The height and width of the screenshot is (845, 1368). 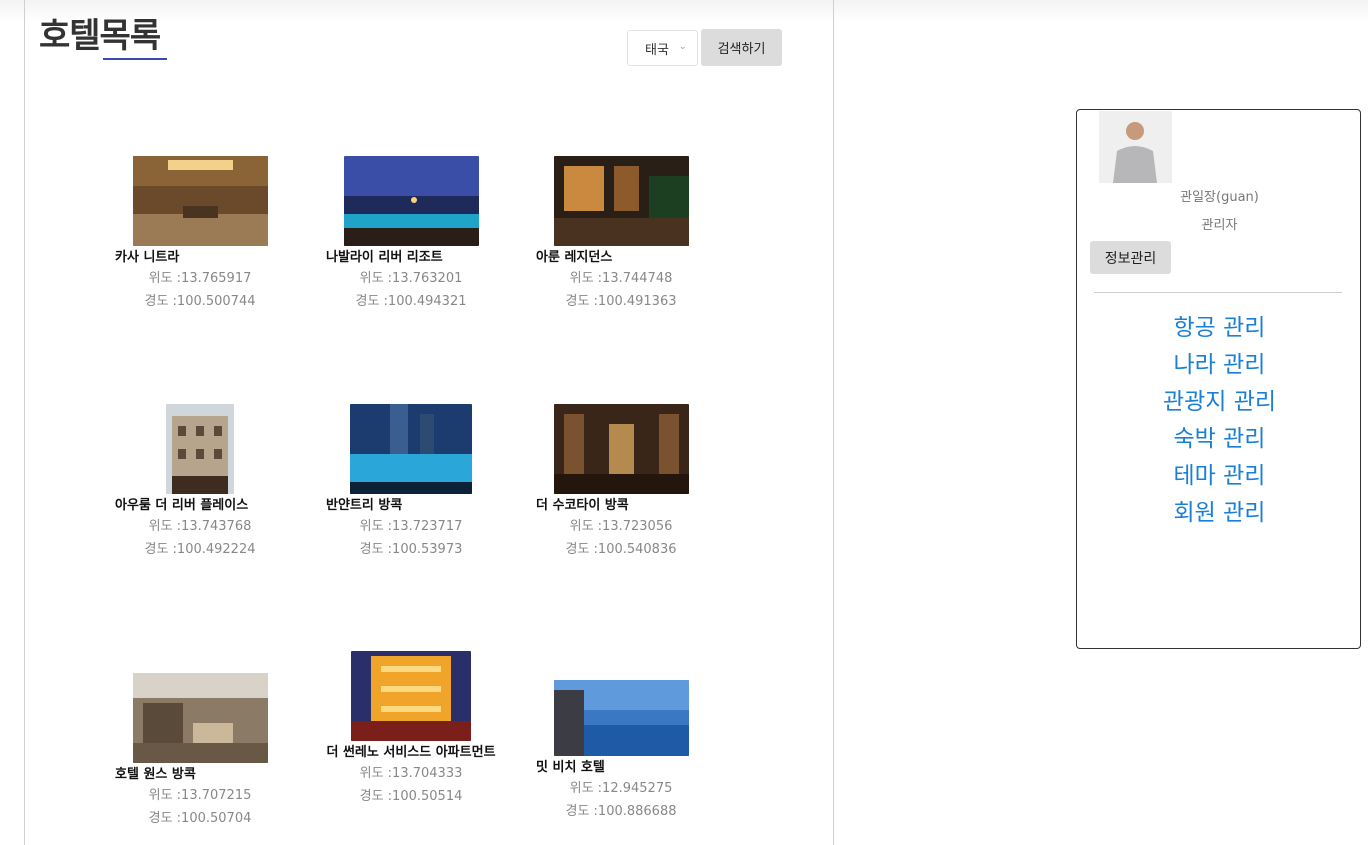 I want to click on hotel-card: 아룬 레지던스 위도 :13.744748 경도 :100.491363, so click(x=621, y=234).